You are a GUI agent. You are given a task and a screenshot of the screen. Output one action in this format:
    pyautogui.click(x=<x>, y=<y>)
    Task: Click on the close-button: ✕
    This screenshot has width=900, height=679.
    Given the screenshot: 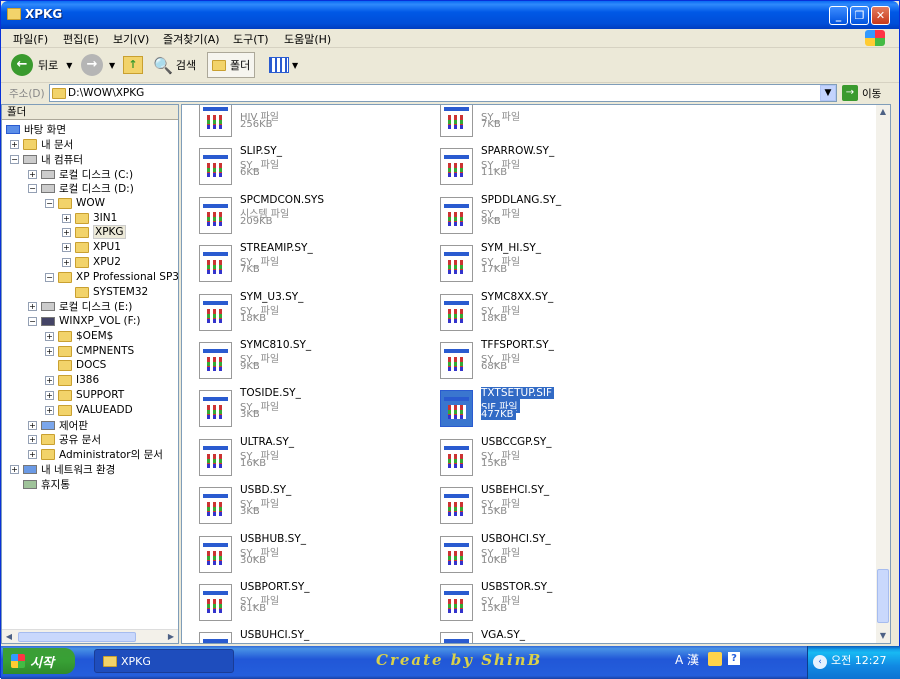 What is the action you would take?
    pyautogui.click(x=880, y=15)
    